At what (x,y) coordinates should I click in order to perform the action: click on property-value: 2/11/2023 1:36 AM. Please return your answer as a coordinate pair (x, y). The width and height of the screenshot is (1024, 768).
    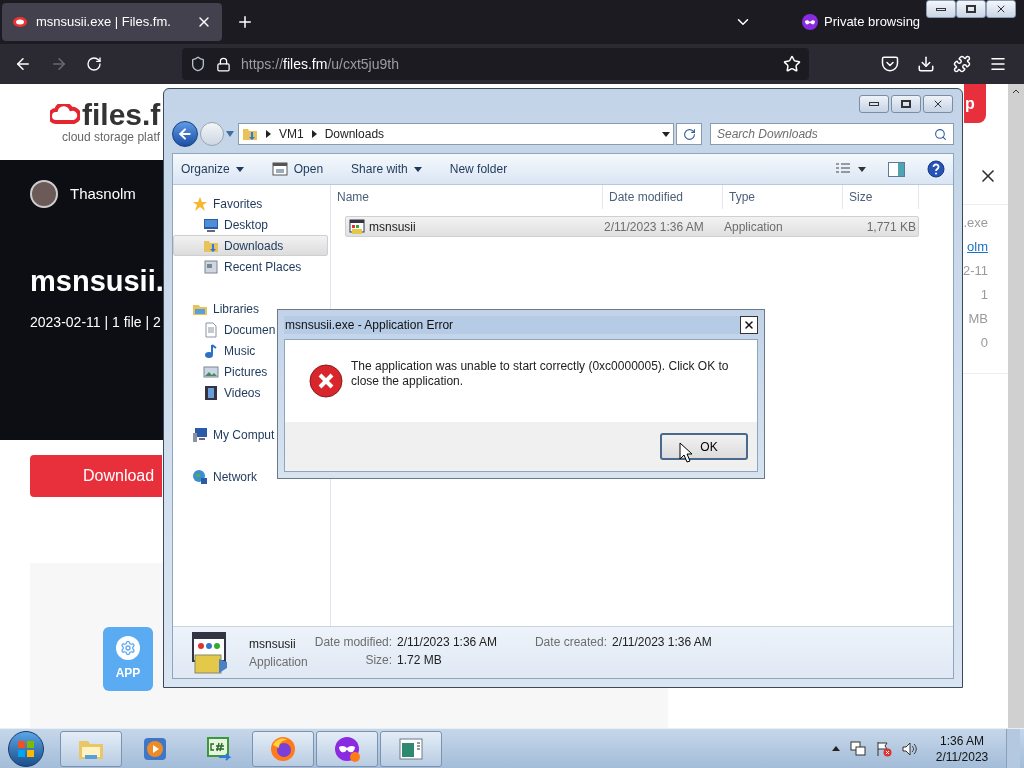
    Looking at the image, I should click on (447, 642).